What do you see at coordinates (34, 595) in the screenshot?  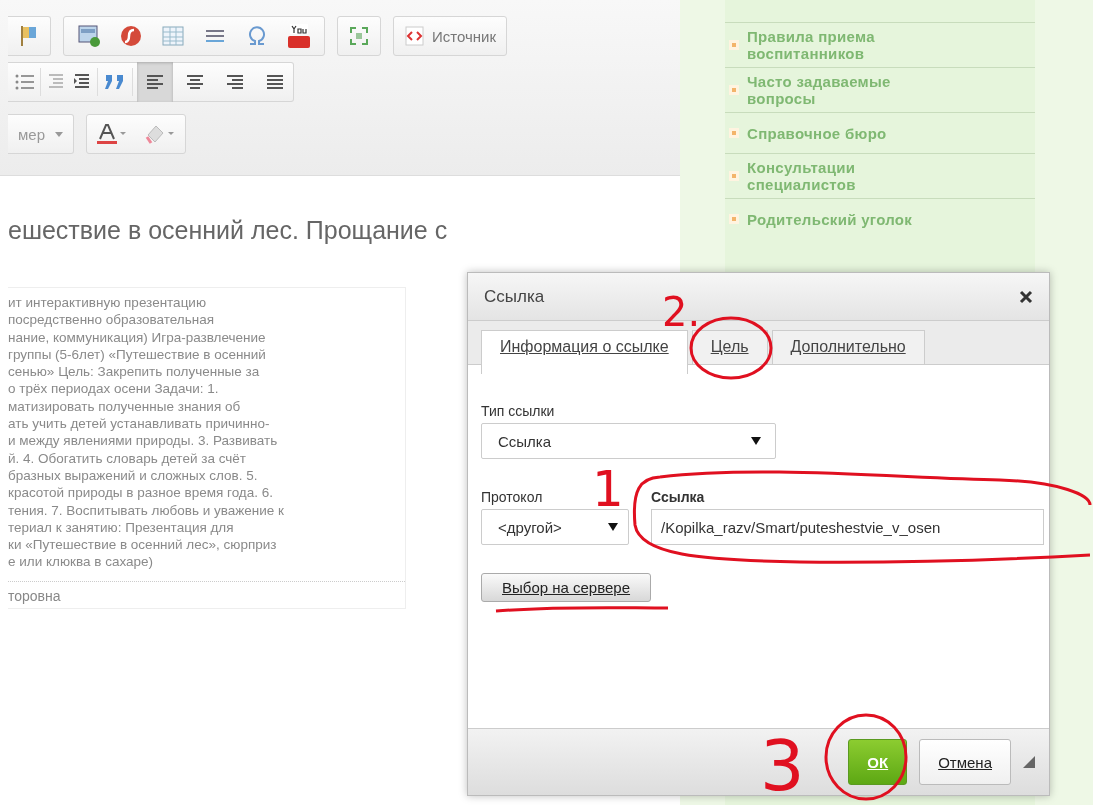 I see `author-text: торовна` at bounding box center [34, 595].